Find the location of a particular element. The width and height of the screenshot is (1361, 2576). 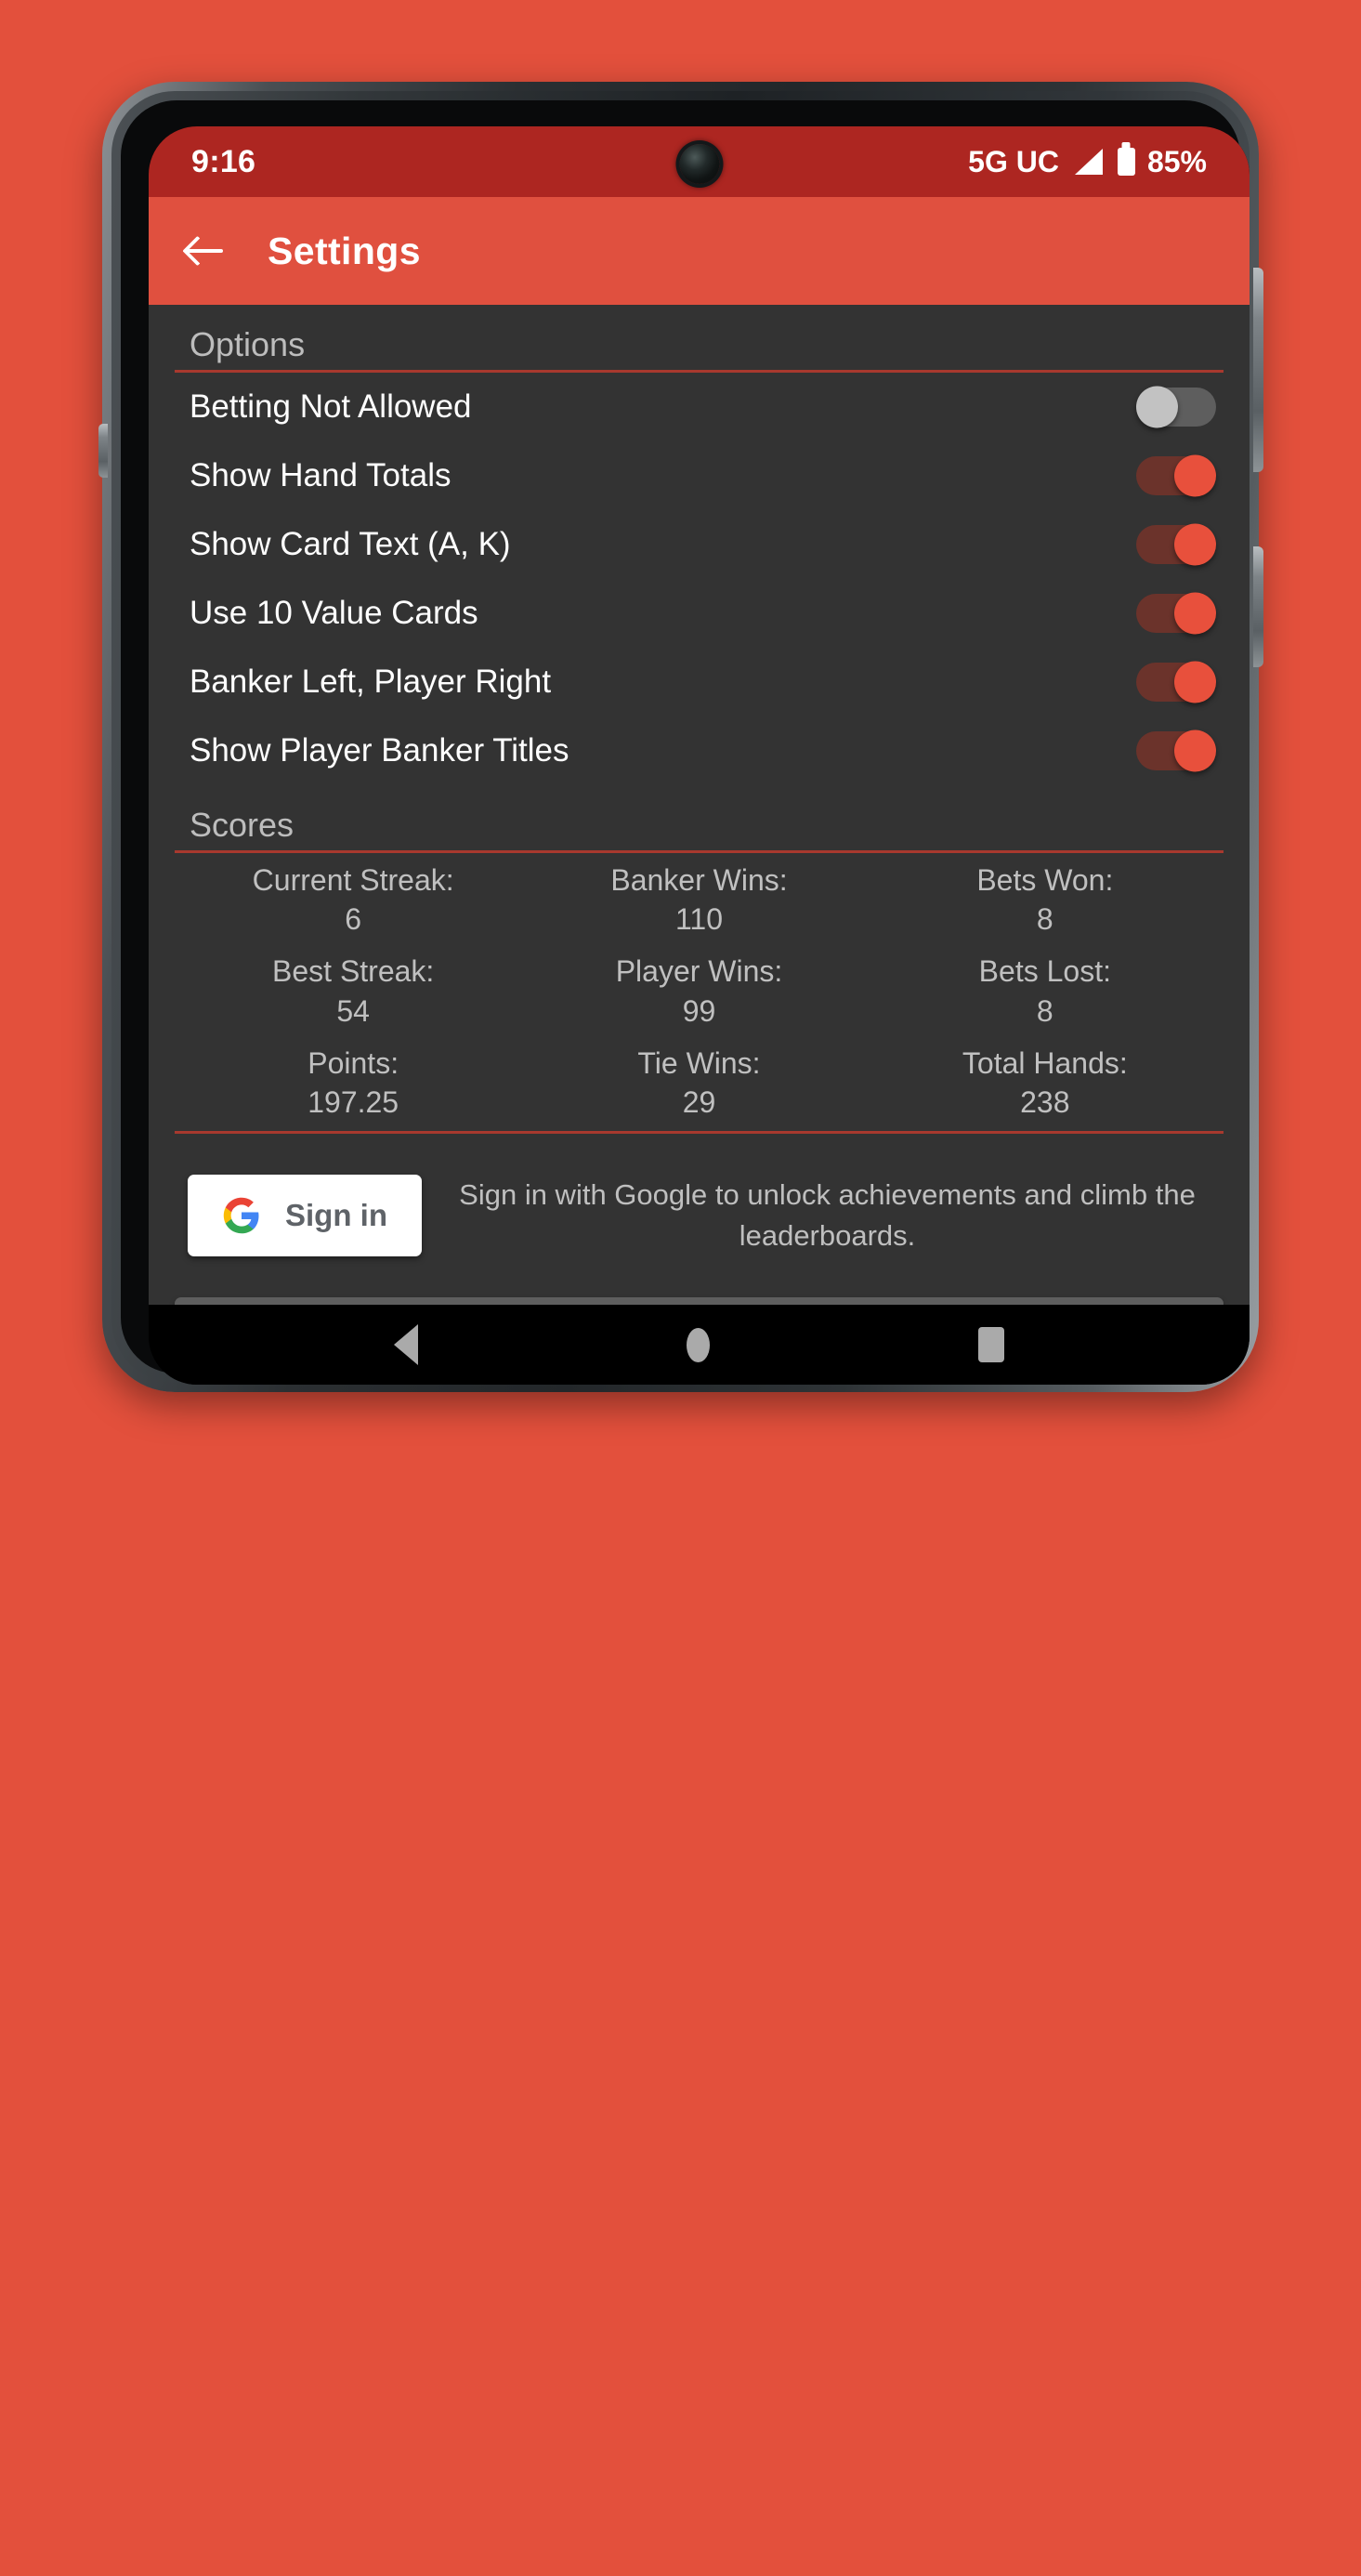

signal-bars-icon is located at coordinates (1089, 162).